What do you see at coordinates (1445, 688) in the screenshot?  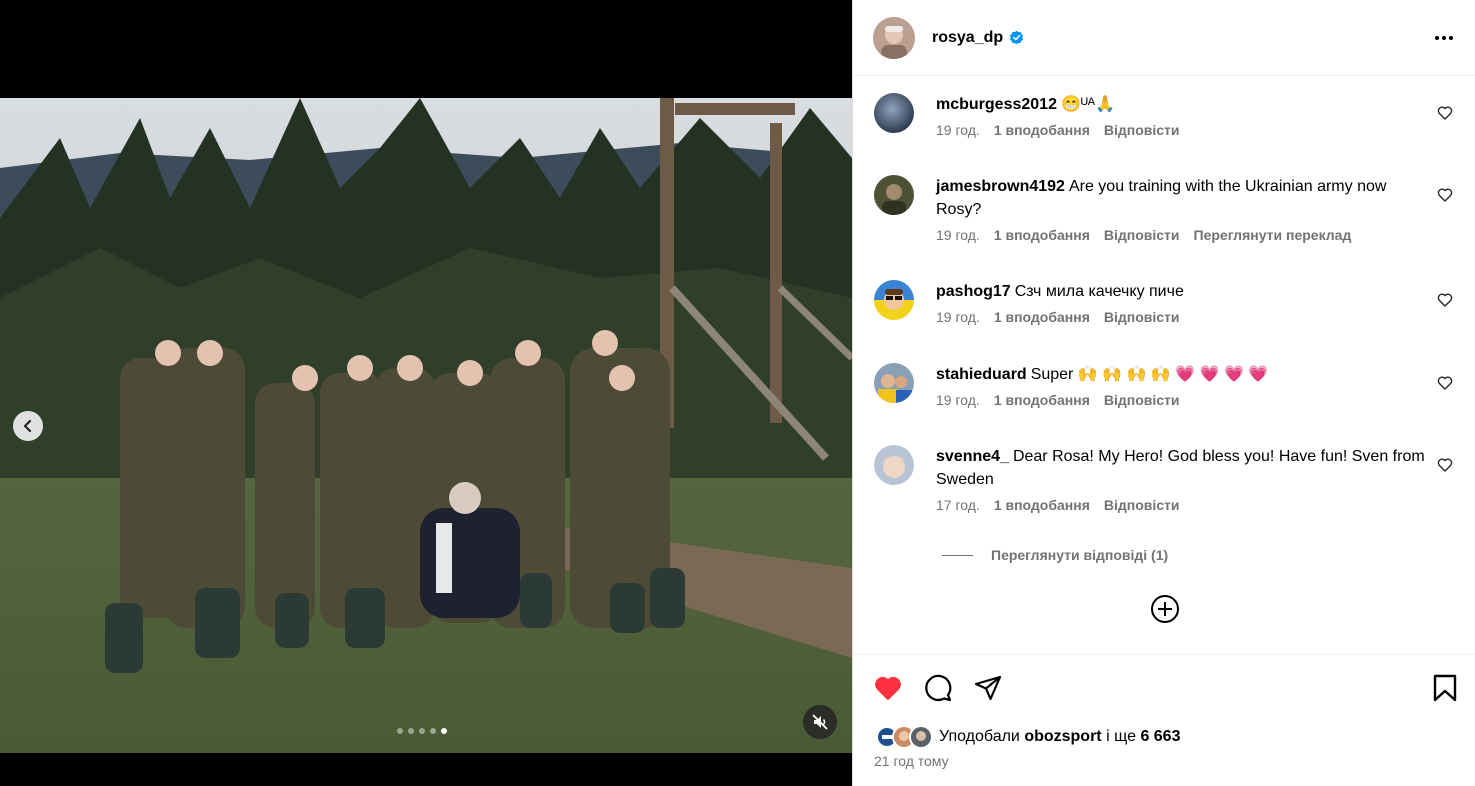 I see `bookmark-icon` at bounding box center [1445, 688].